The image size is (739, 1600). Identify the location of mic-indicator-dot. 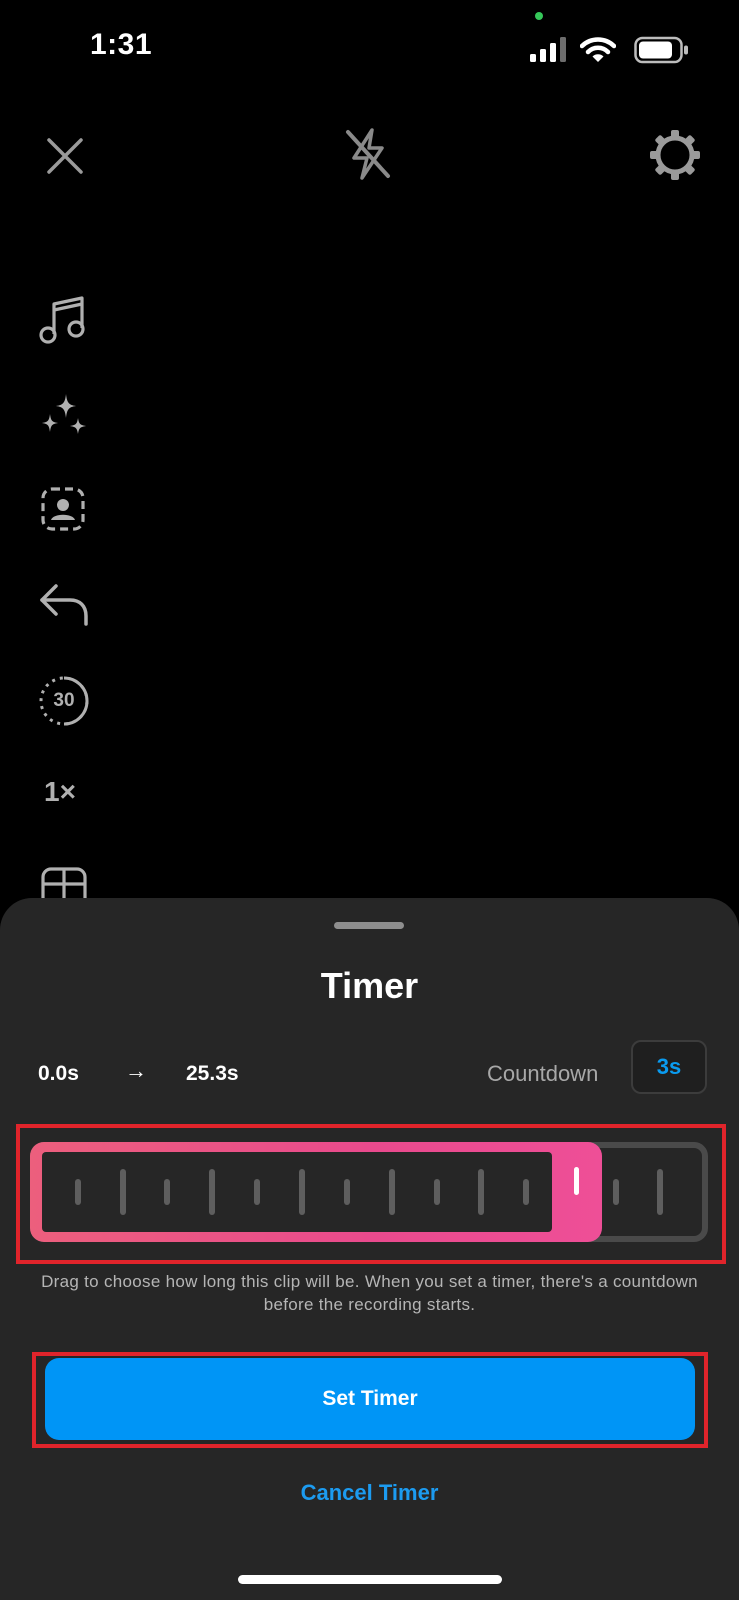
(539, 16).